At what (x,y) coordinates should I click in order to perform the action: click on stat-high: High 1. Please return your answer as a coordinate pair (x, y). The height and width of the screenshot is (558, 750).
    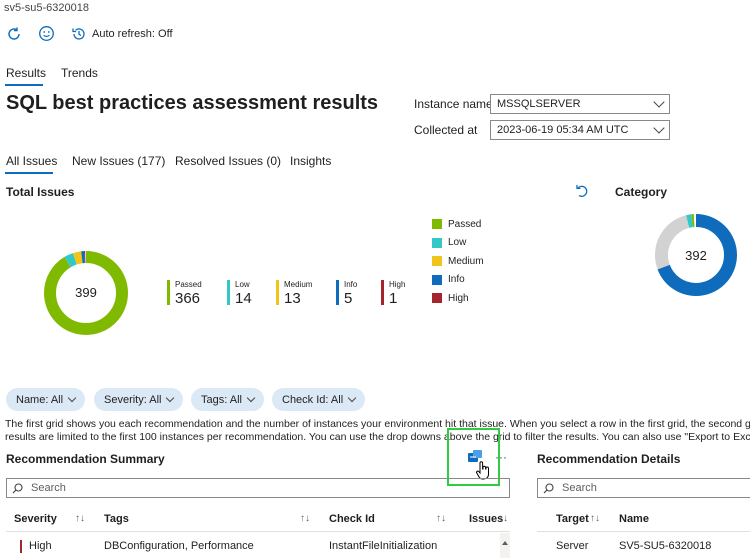
    Looking at the image, I should click on (406, 293).